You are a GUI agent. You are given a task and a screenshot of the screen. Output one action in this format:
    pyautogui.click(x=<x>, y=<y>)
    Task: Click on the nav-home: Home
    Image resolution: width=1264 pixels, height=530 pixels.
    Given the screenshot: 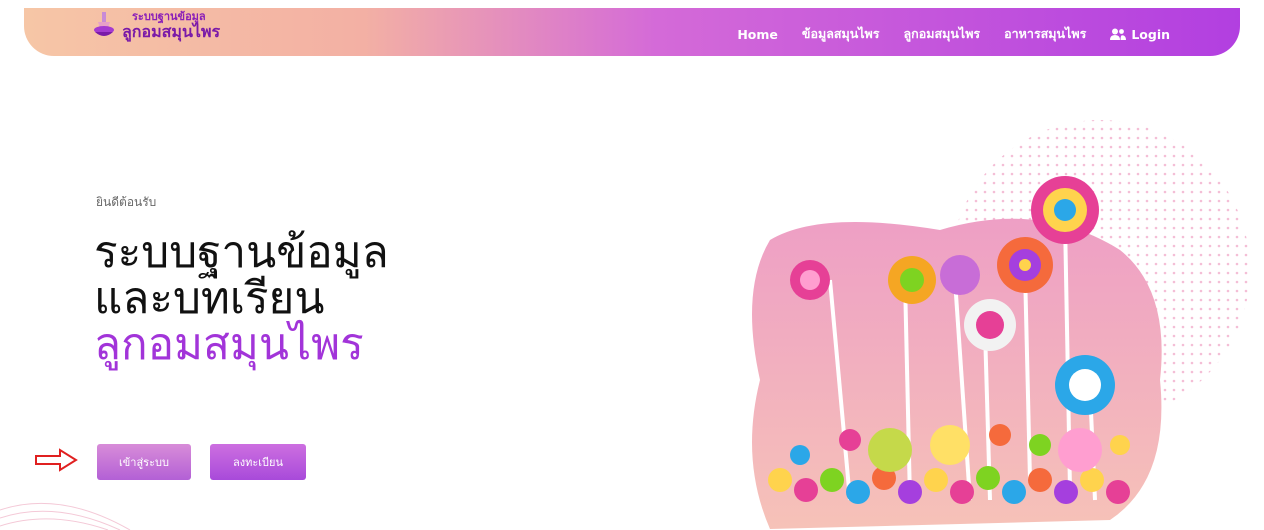 What is the action you would take?
    pyautogui.click(x=757, y=34)
    